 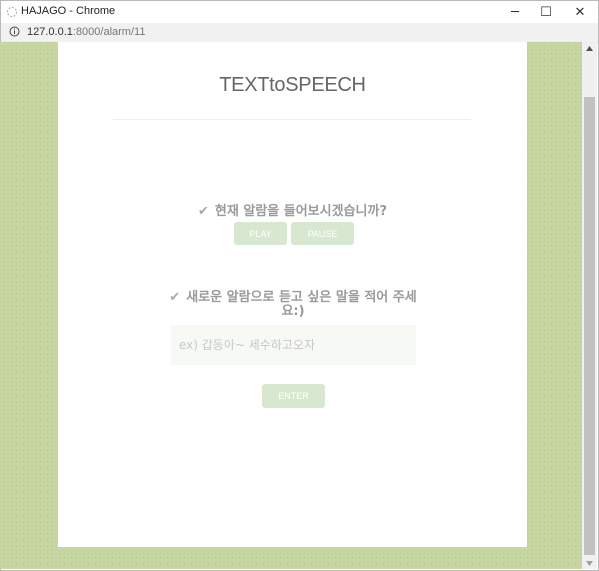 What do you see at coordinates (301, 304) in the screenshot?
I see `question2-text: 새로운 알람으로 듣고 싶은 말을 적어 주세요:)` at bounding box center [301, 304].